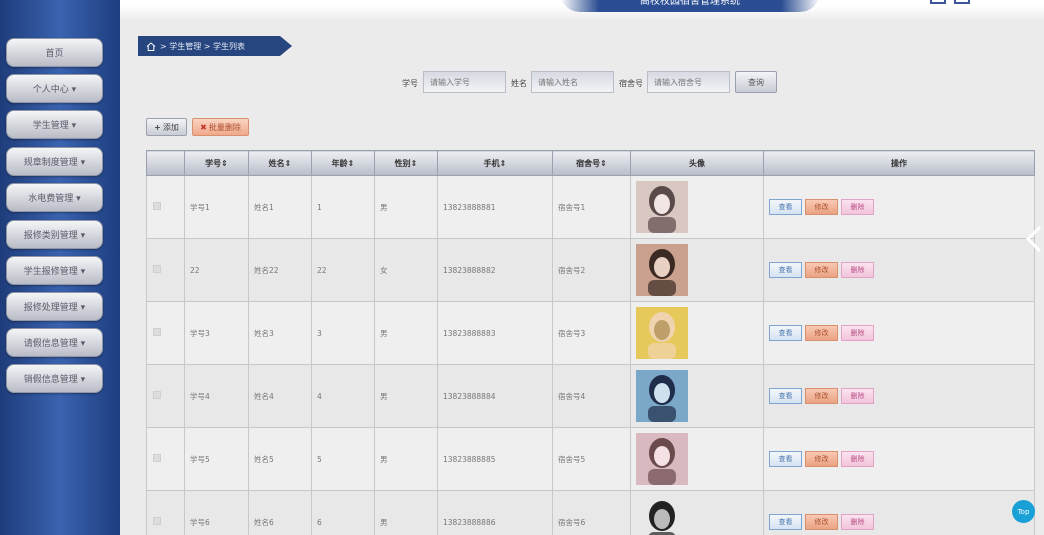 The image size is (1044, 535). Describe the element at coordinates (216, 459) in the screenshot. I see `cell-student-no: 学号5` at that location.